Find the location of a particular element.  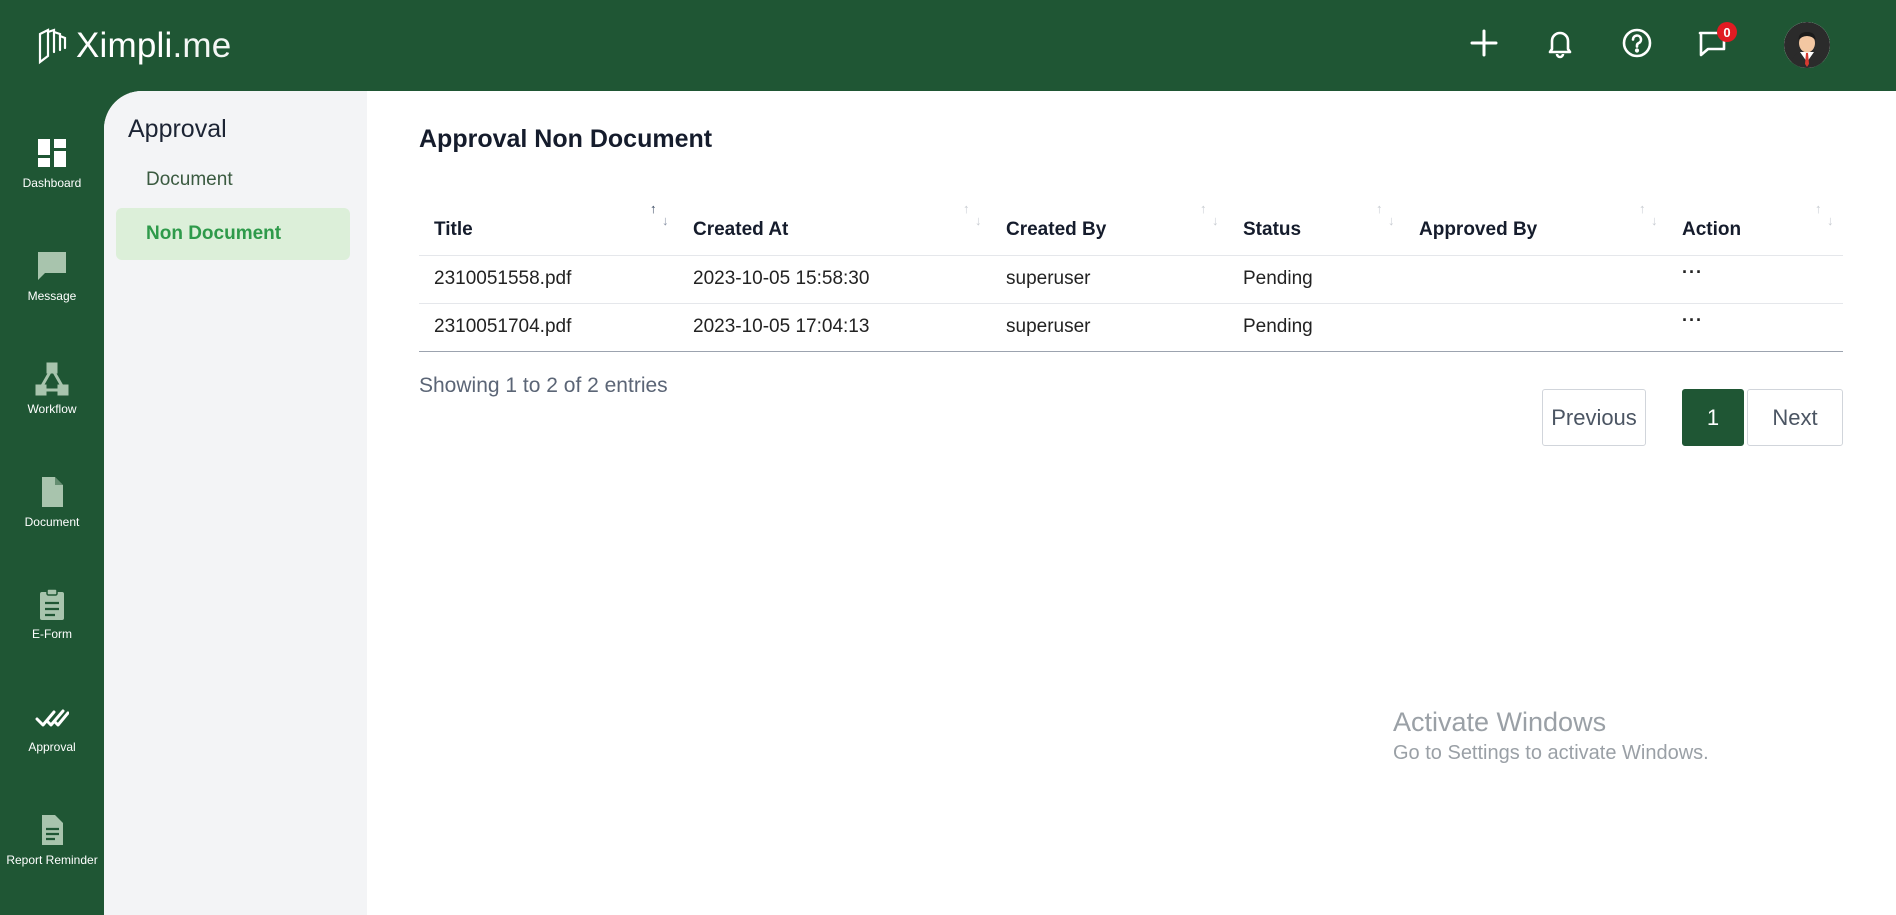

rail-item-approval: Approval is located at coordinates (52, 740).